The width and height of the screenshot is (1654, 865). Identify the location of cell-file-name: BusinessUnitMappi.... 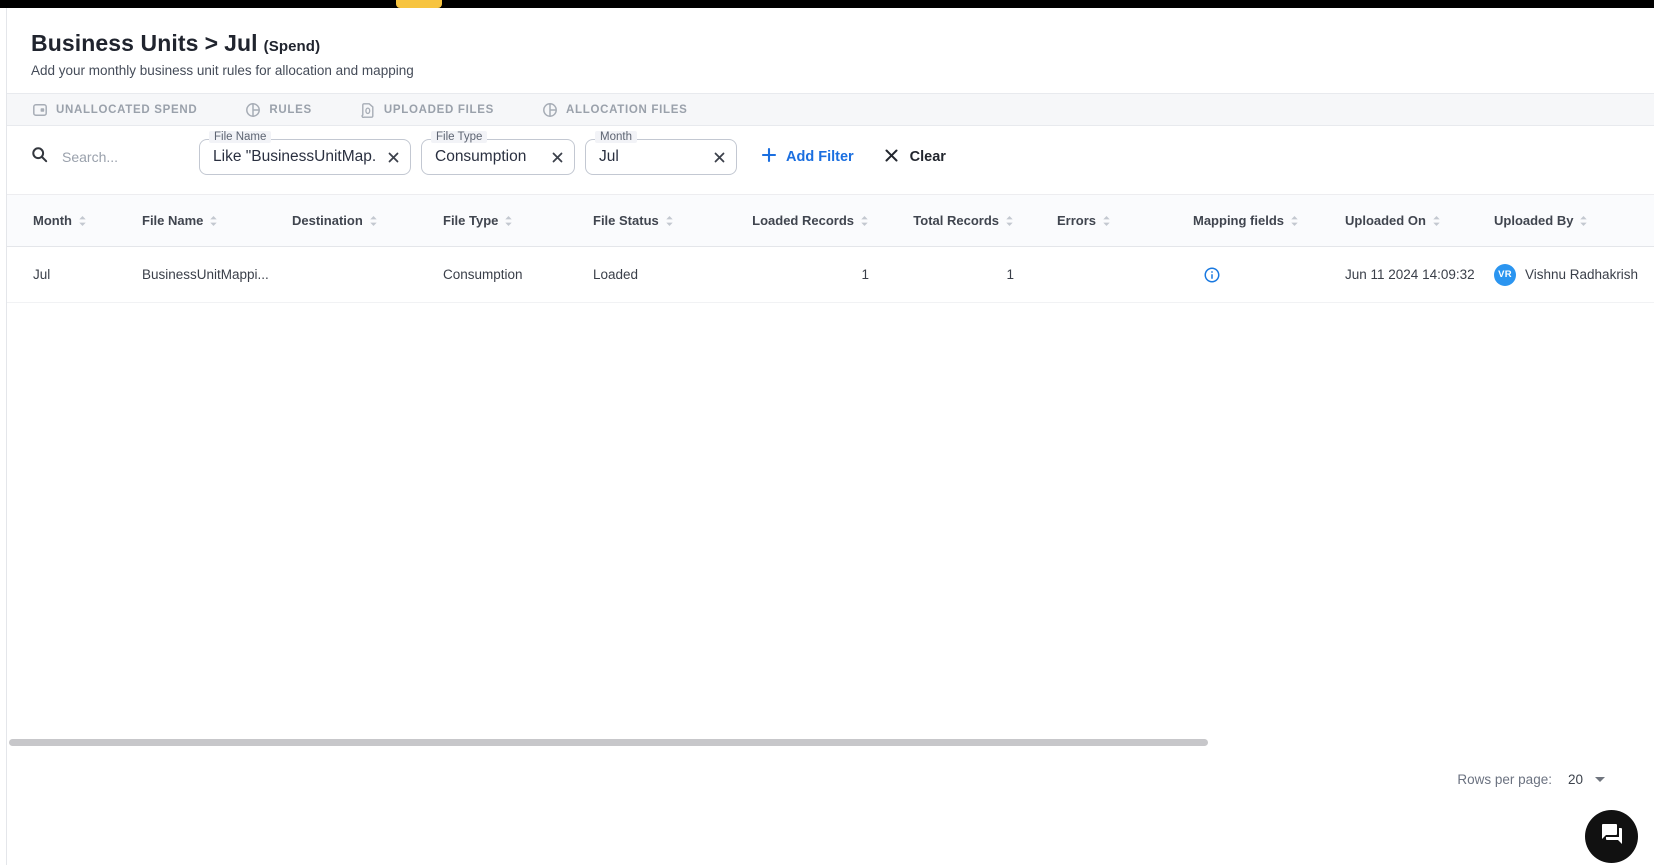
(205, 274).